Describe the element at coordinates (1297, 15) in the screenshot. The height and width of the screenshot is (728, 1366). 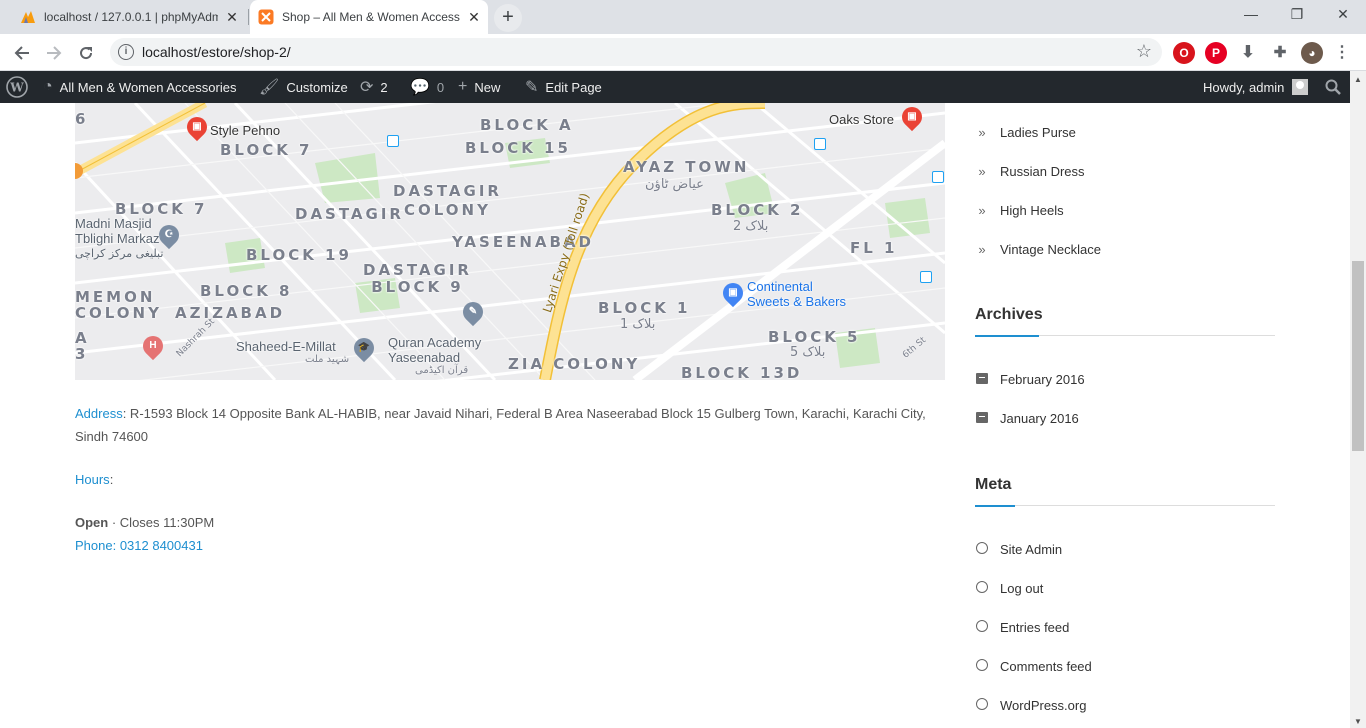
I see `restore-icon: ❐` at that location.